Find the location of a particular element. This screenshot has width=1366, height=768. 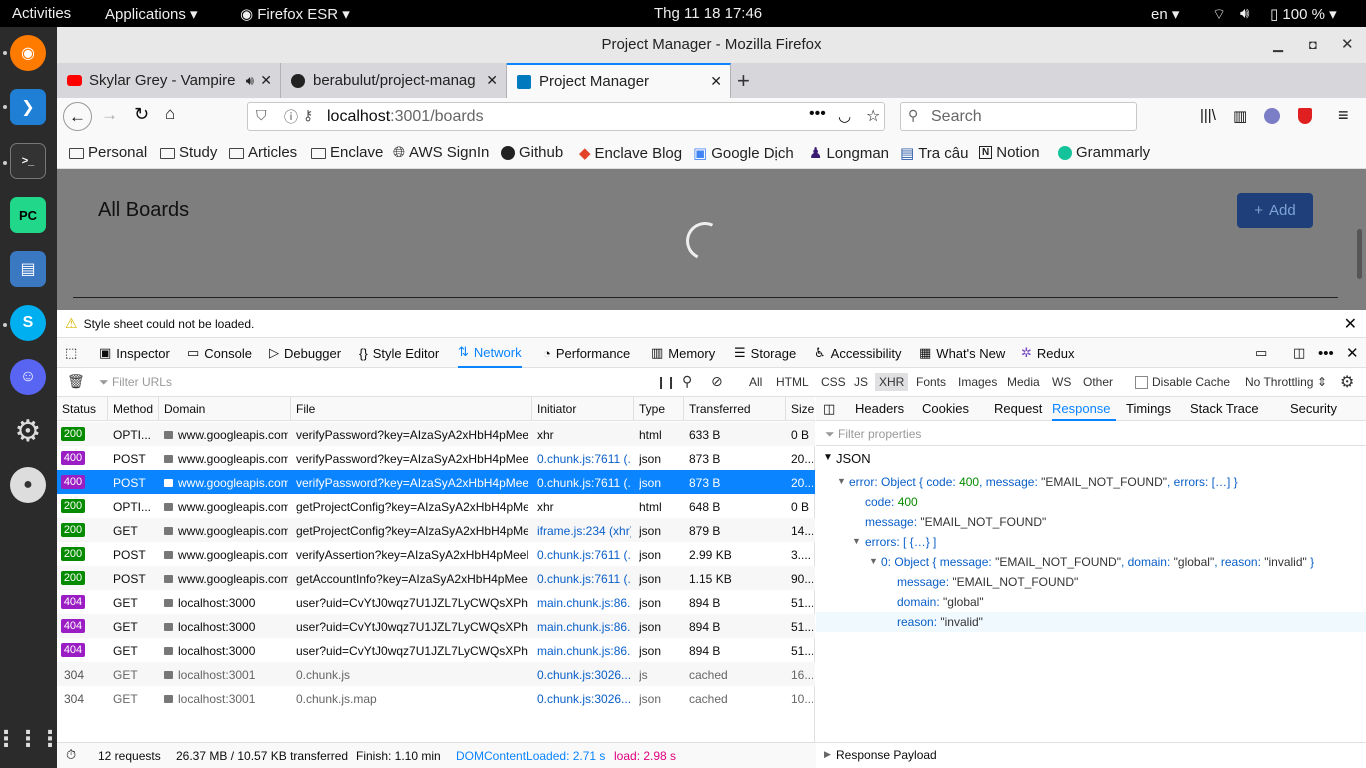

app-menu: ◉ Firefox ESR ▾ is located at coordinates (295, 14).